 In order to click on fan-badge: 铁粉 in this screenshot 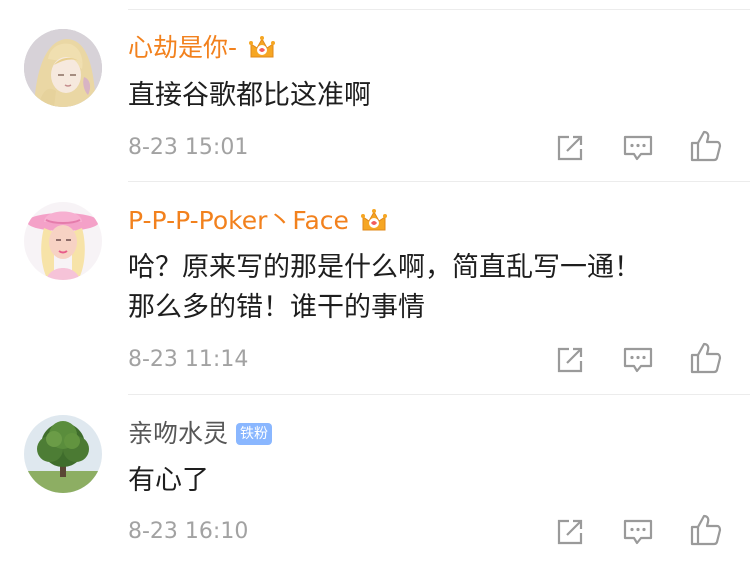, I will do `click(254, 434)`.